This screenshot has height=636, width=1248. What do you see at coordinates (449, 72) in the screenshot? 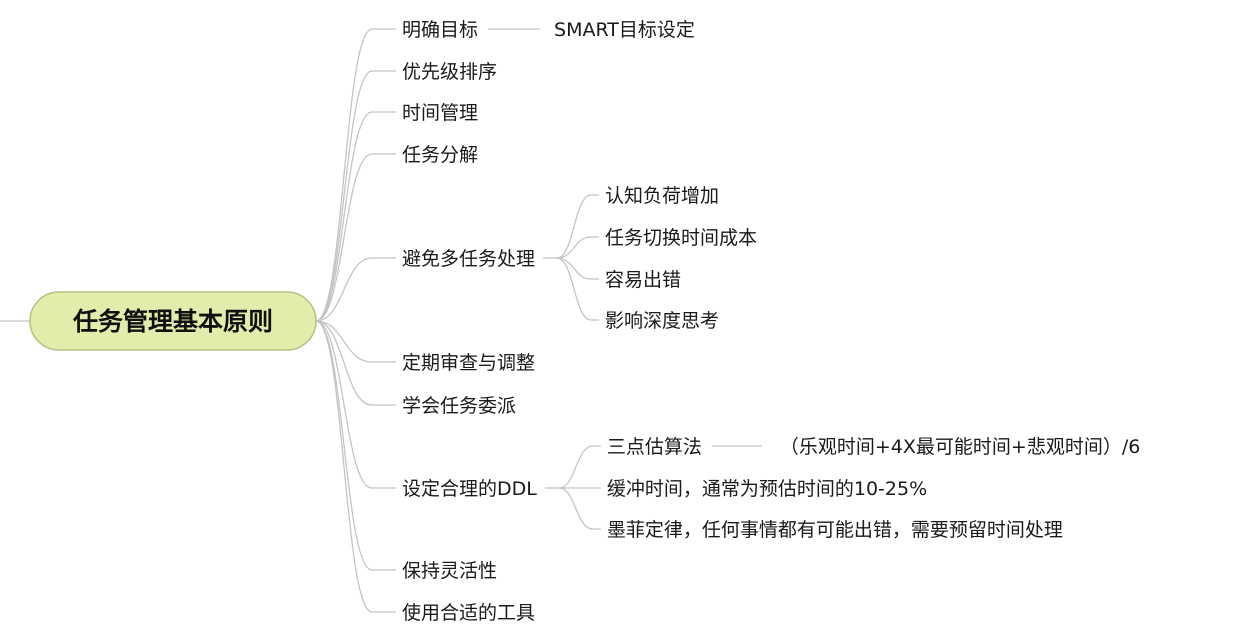
I see `branch-node: 优先级排序` at bounding box center [449, 72].